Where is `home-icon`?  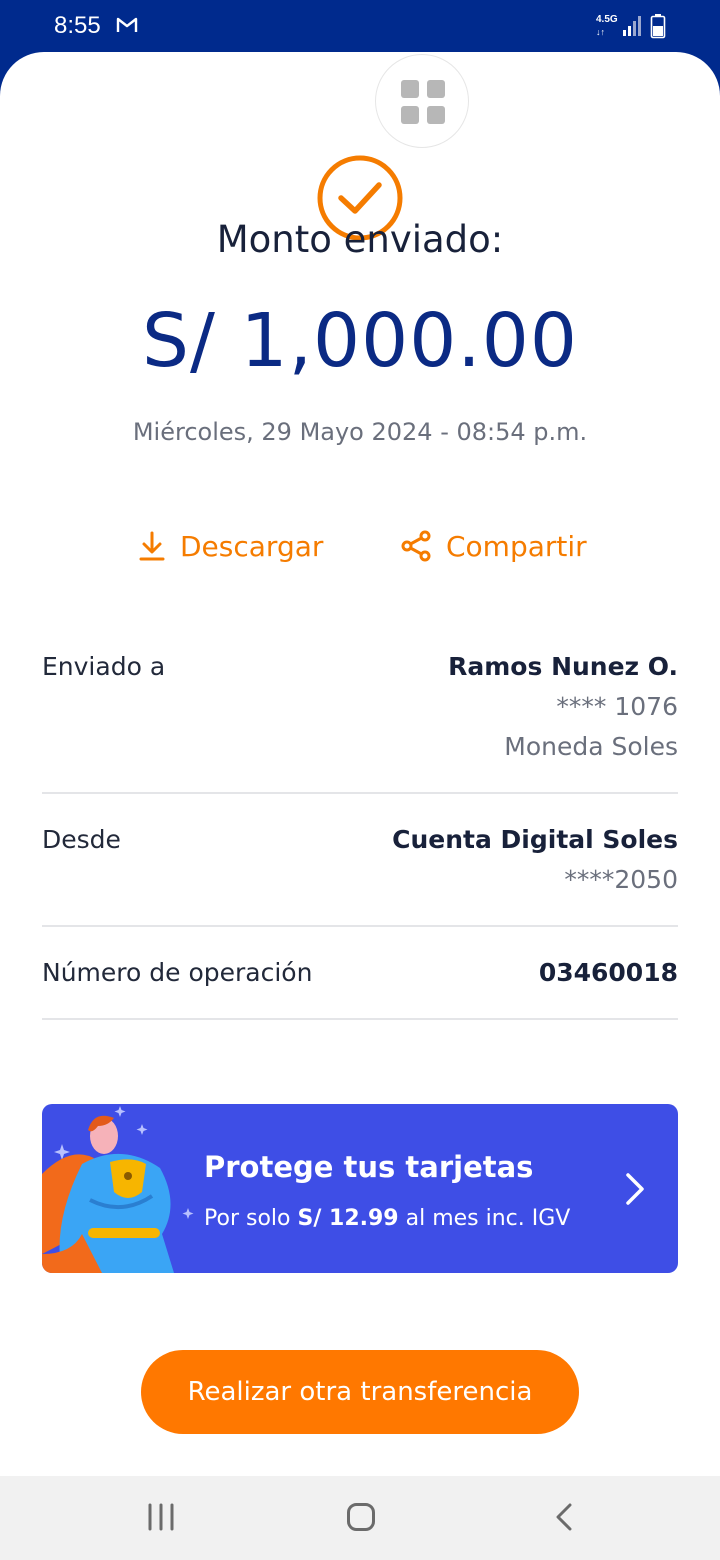 home-icon is located at coordinates (361, 1517).